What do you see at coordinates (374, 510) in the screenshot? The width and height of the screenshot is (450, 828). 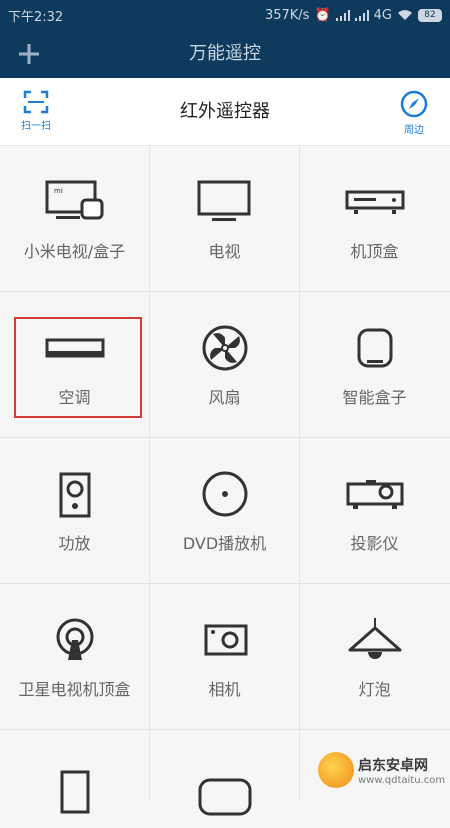 I see `device-projector: 投影仪` at bounding box center [374, 510].